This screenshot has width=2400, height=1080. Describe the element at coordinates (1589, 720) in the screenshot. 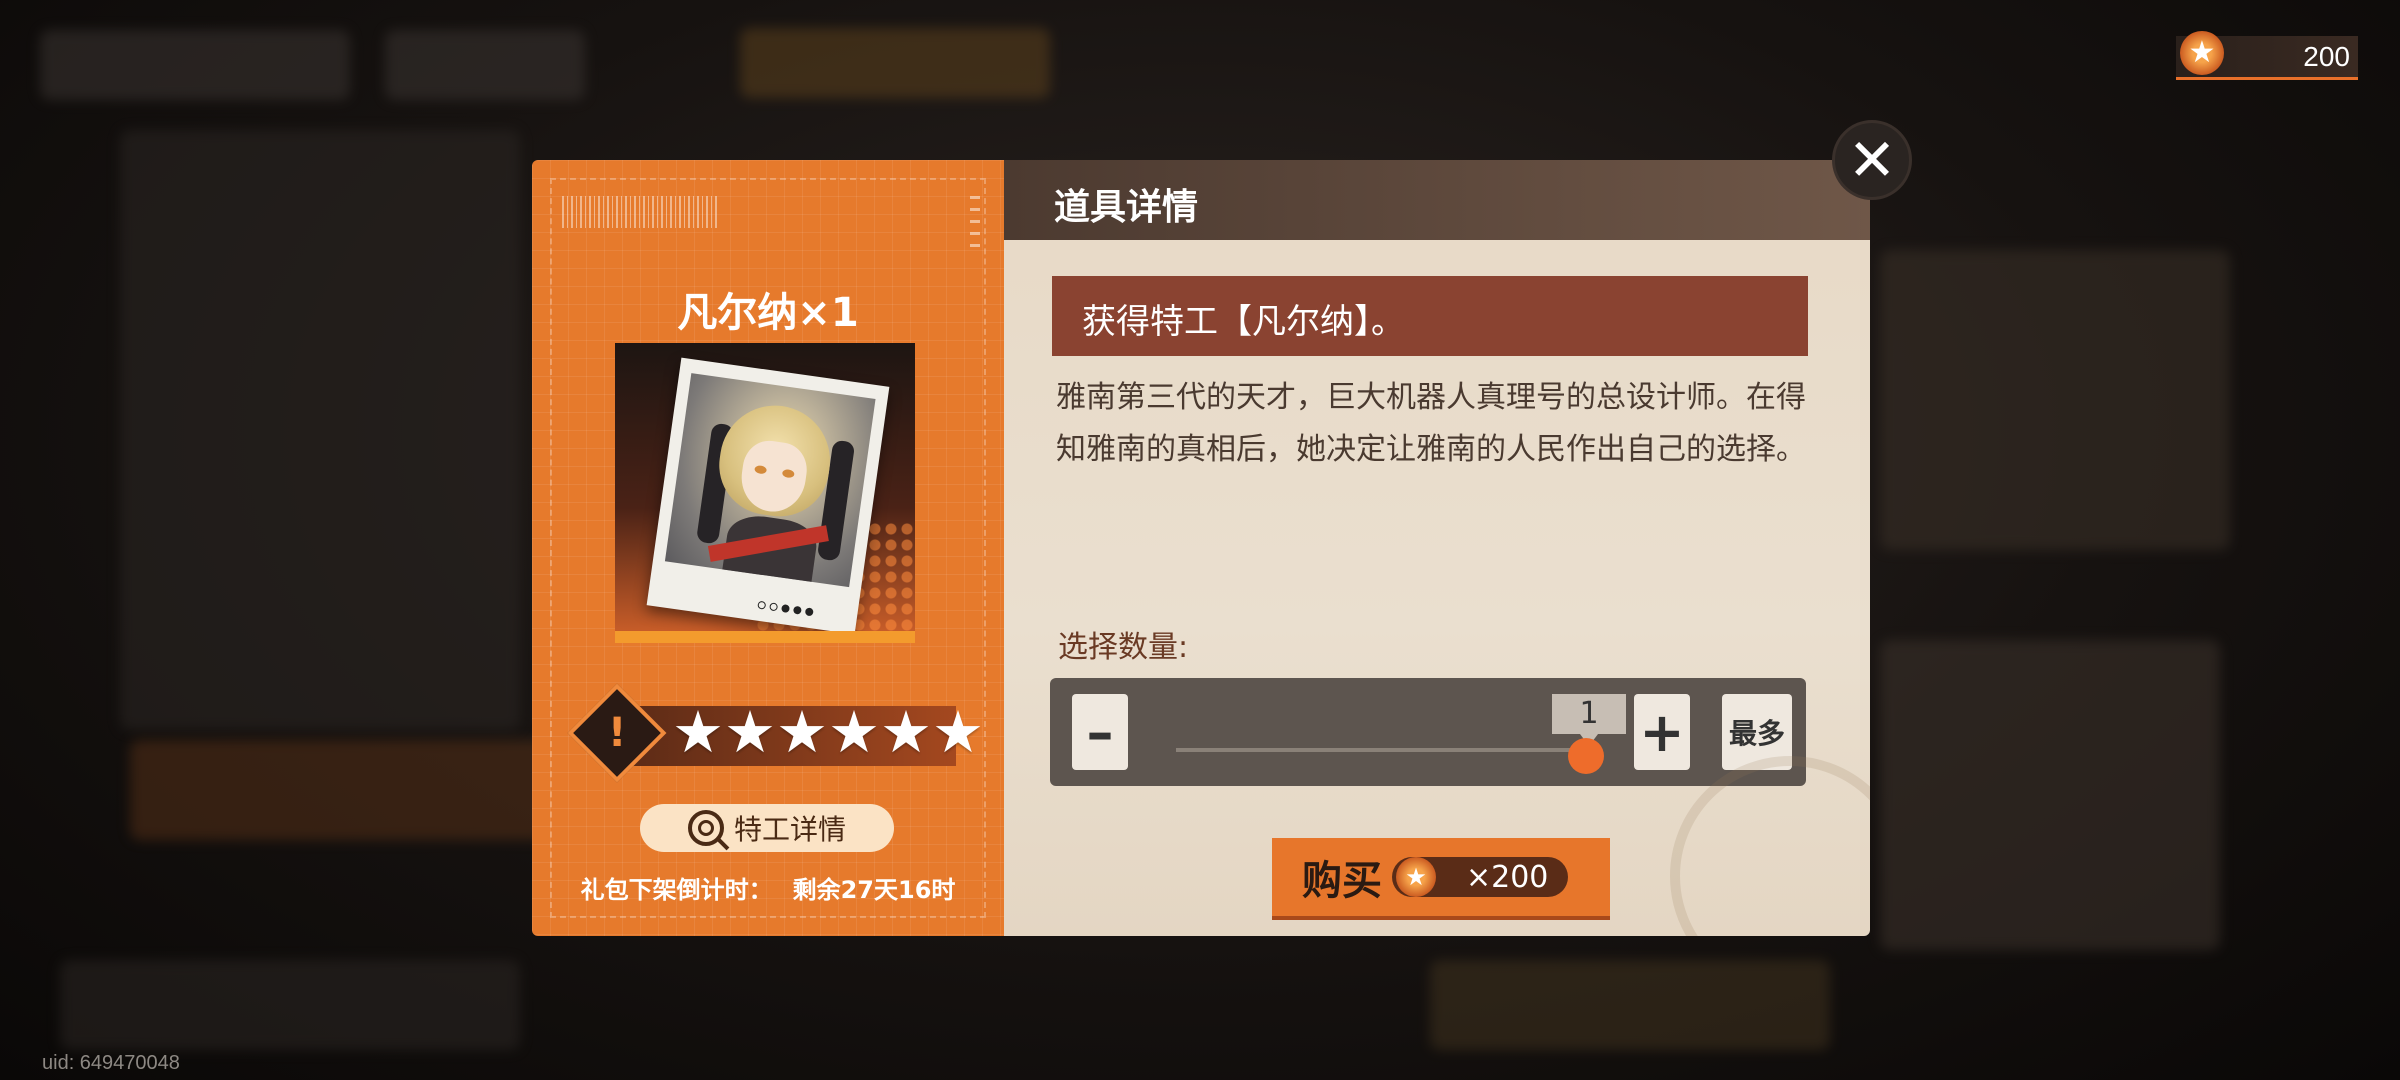

I see `quantity-value: 1` at that location.